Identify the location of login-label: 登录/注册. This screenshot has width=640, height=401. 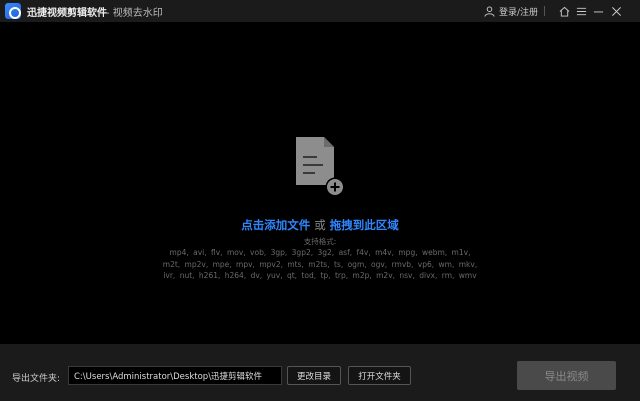
(519, 12).